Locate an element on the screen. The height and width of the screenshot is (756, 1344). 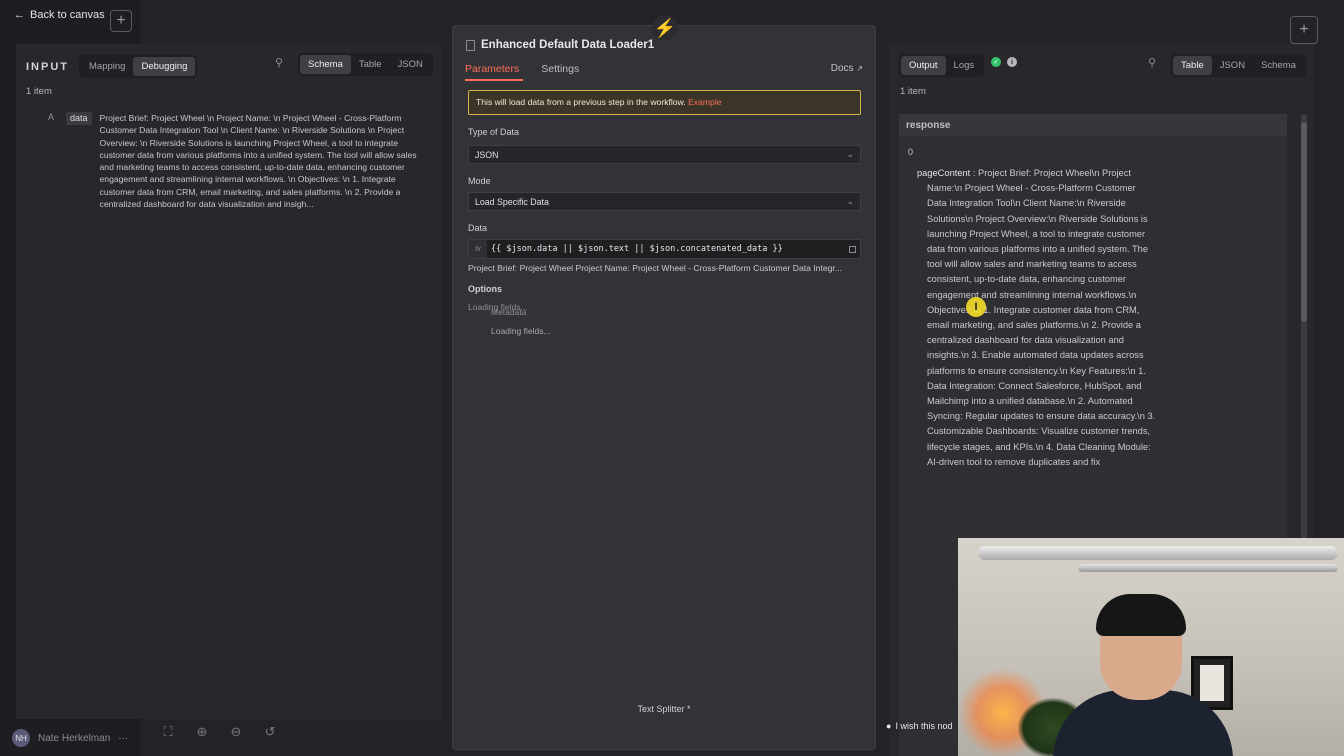
fx-icon: fx is located at coordinates (478, 249).